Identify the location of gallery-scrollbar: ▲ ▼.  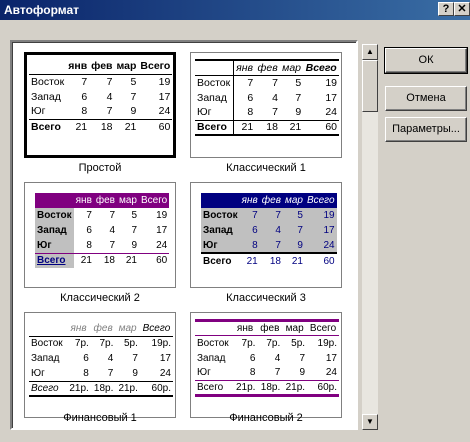
(370, 237).